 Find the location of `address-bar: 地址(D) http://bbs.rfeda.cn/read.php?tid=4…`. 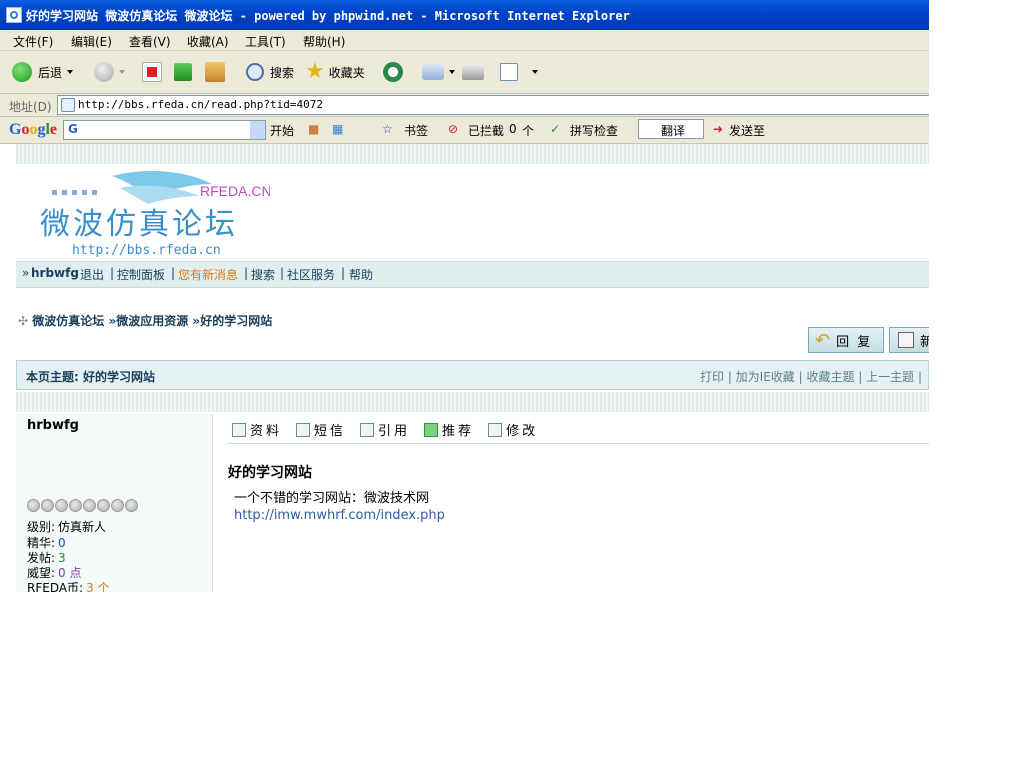

address-bar: 地址(D) http://bbs.rfeda.cn/read.php?tid=4… is located at coordinates (464, 105).